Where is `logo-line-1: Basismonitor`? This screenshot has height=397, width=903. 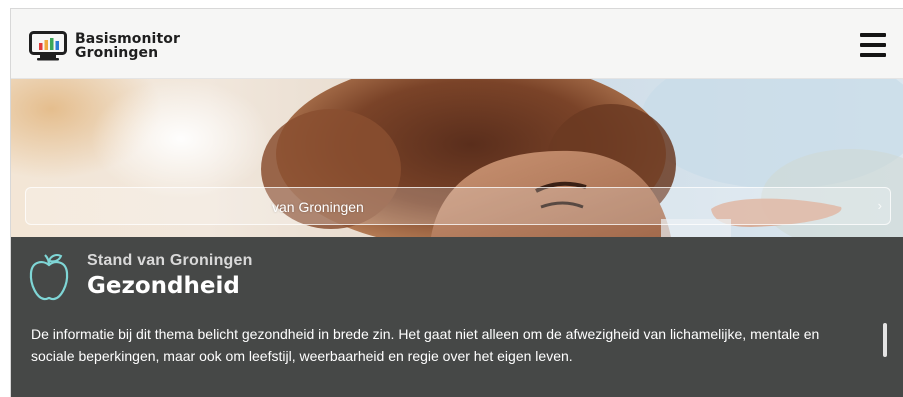 logo-line-1: Basismonitor is located at coordinates (127, 39).